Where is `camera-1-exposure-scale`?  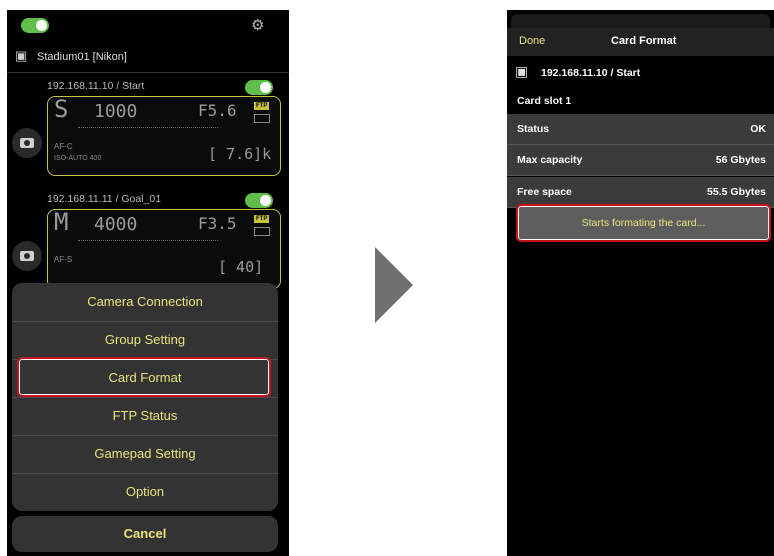 camera-1-exposure-scale is located at coordinates (148, 124).